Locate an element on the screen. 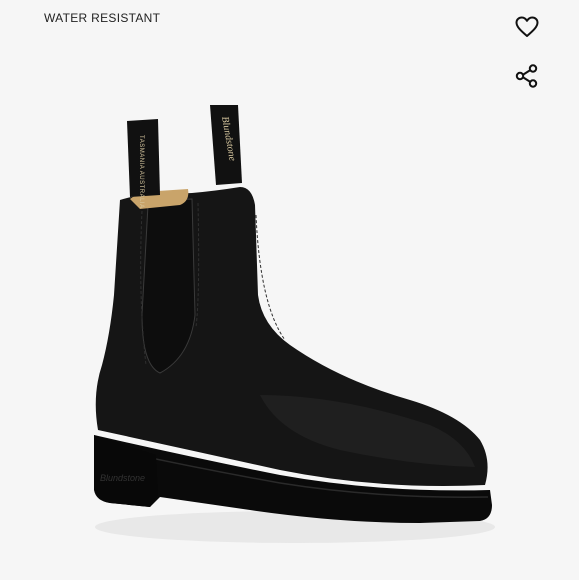 The width and height of the screenshot is (579, 580). sole-logo-text: Blundstone is located at coordinates (122, 478).